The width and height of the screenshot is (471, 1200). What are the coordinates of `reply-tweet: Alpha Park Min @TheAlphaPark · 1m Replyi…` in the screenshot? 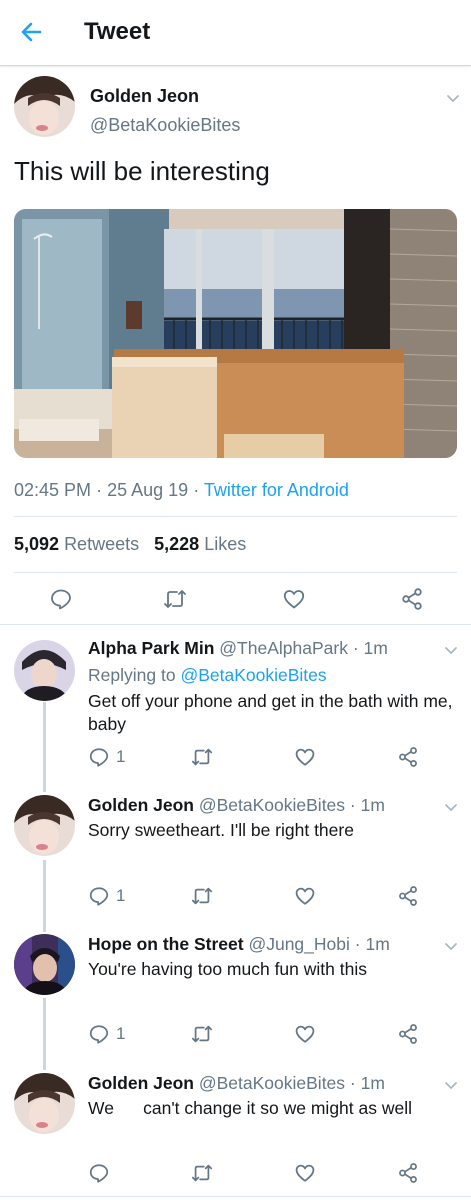 It's located at (235, 705).